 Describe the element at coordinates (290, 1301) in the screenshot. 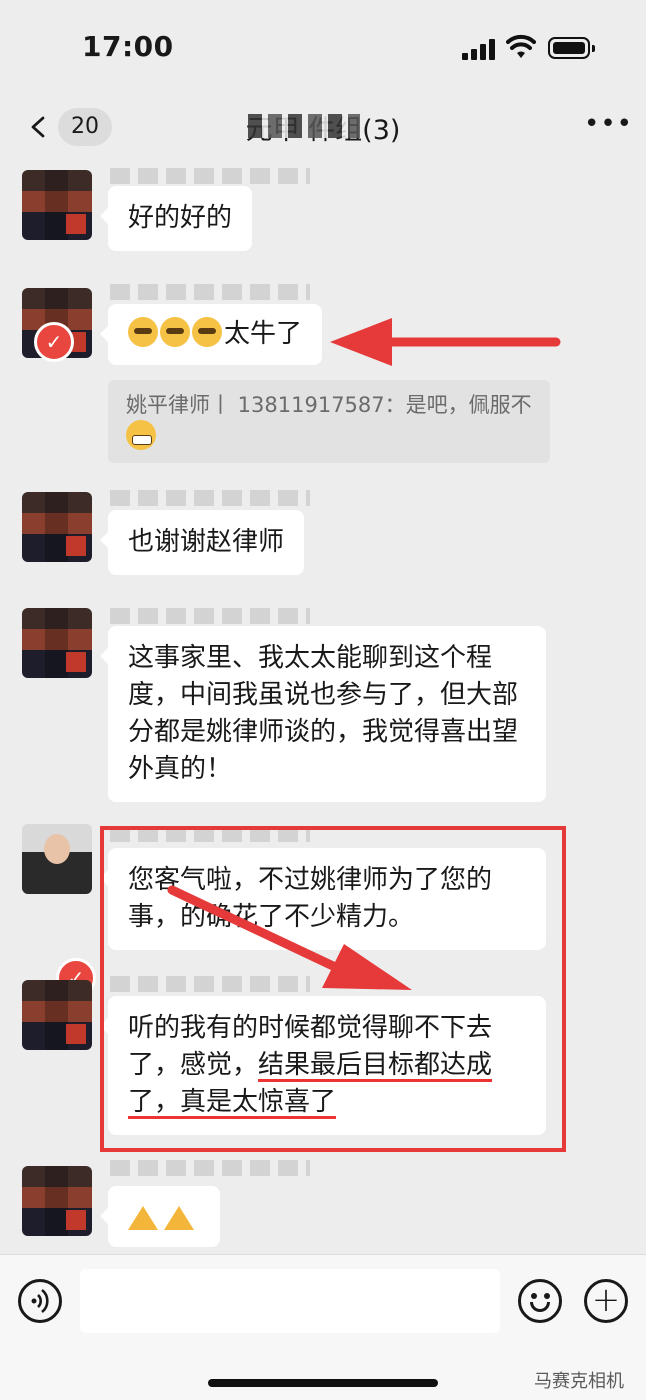

I see `message-input` at that location.